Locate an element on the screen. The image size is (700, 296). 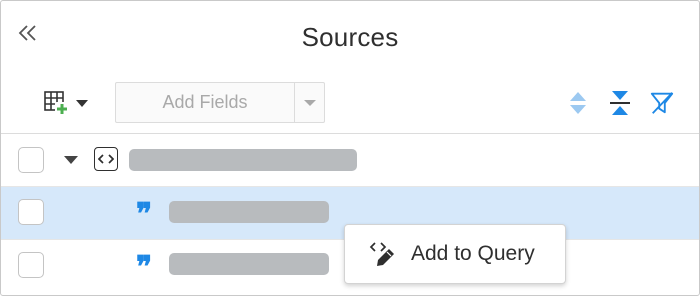
add-fields-caret is located at coordinates (309, 102).